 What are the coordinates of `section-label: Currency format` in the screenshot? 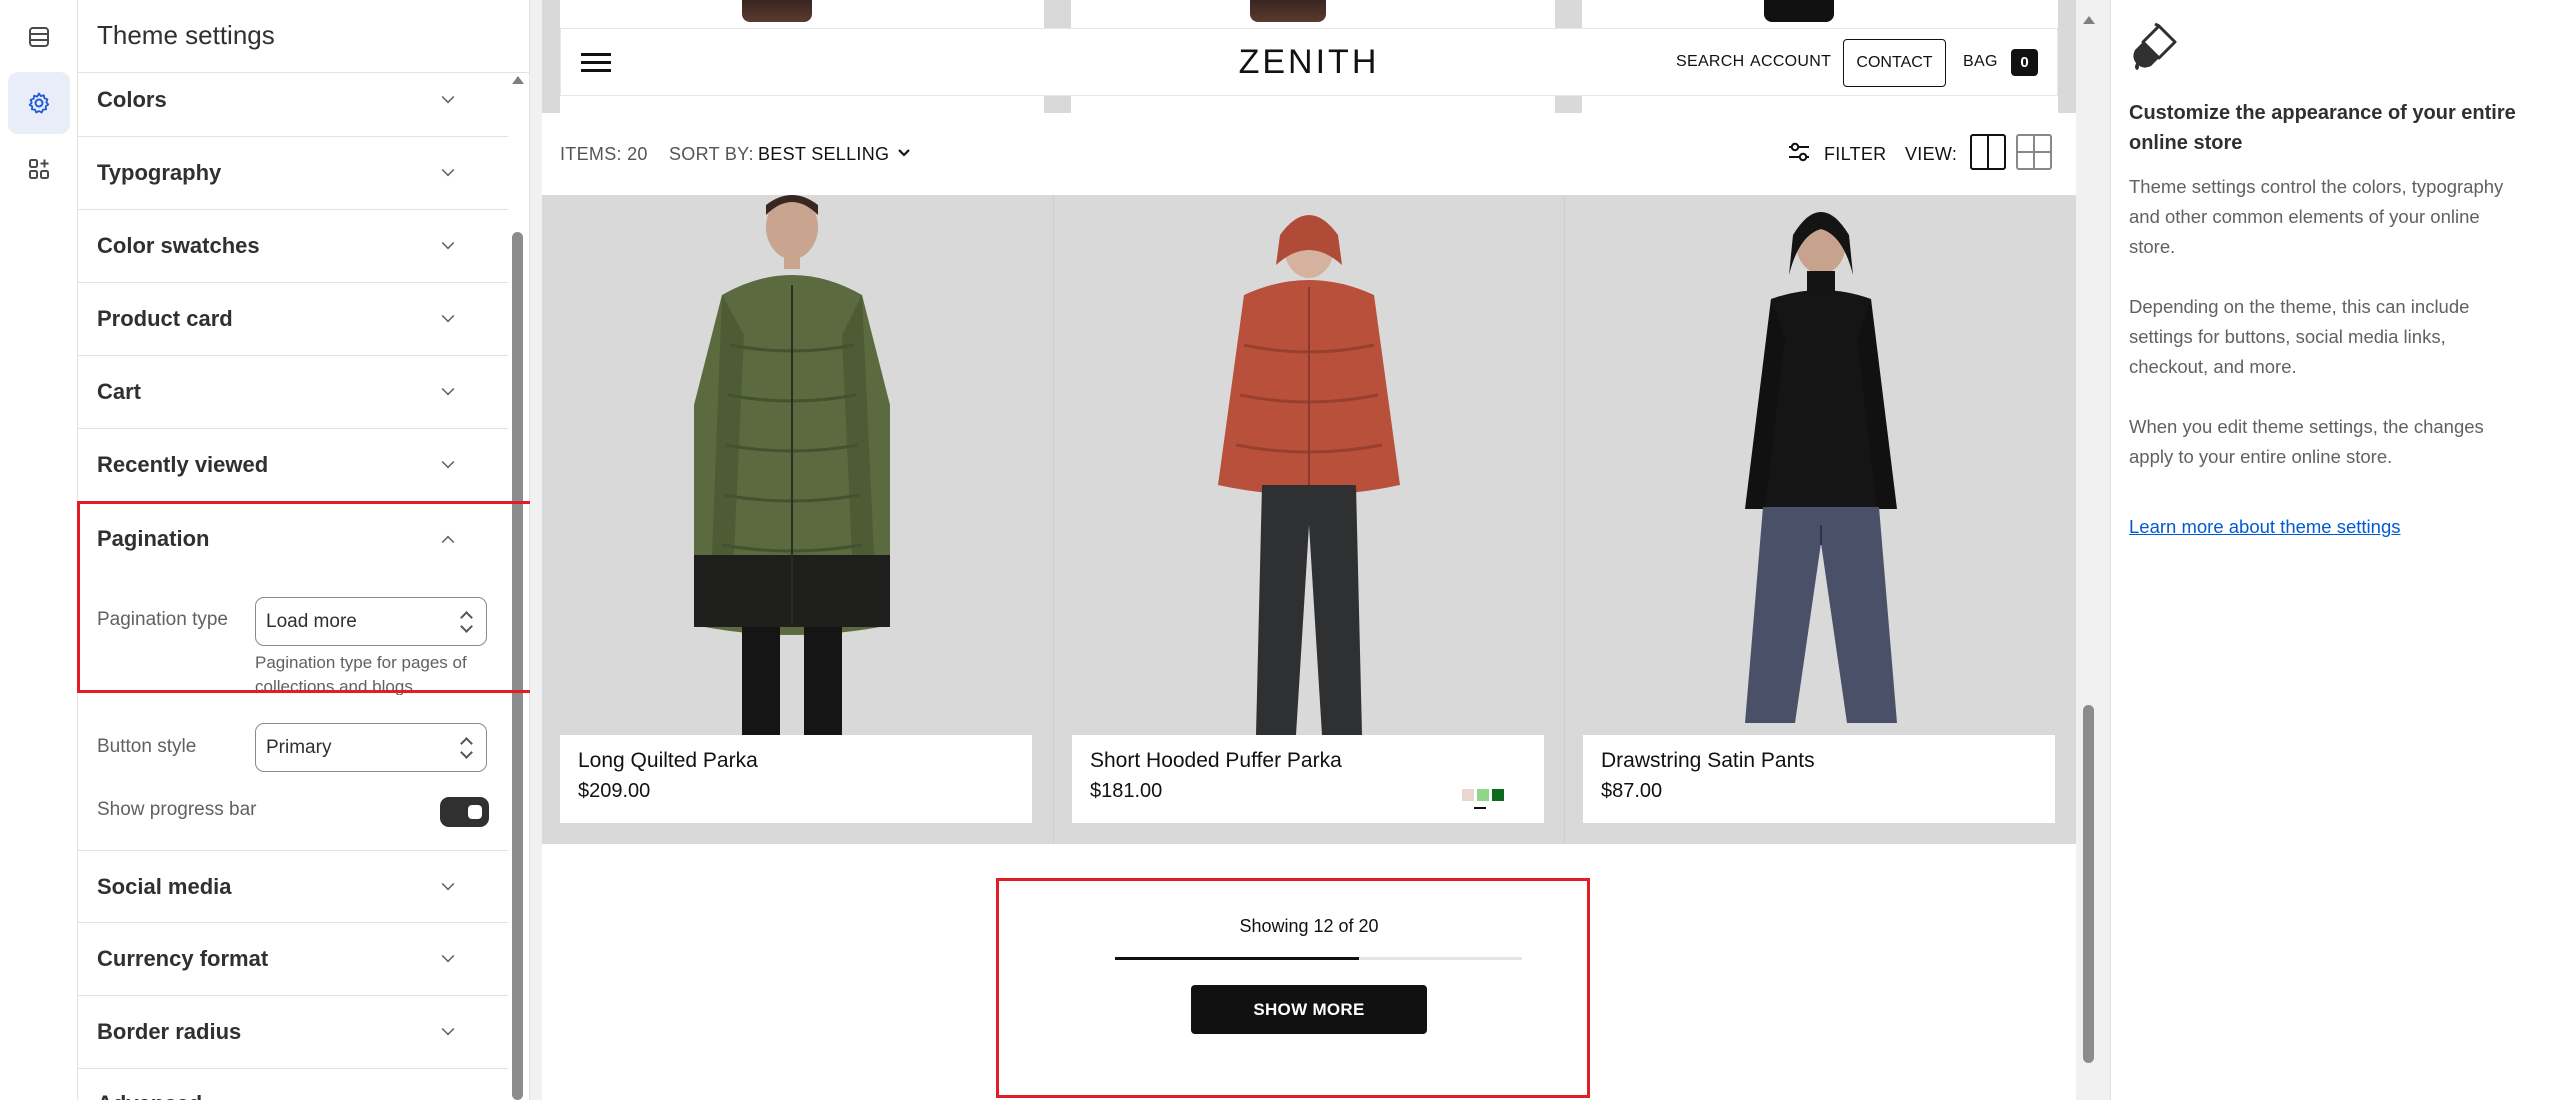 It's located at (183, 958).